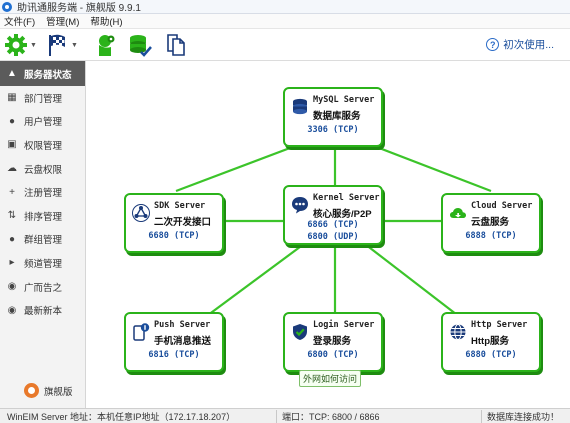 This screenshot has width=570, height=423. Describe the element at coordinates (58, 392) in the screenshot. I see `edition-label: 旗舰版` at that location.